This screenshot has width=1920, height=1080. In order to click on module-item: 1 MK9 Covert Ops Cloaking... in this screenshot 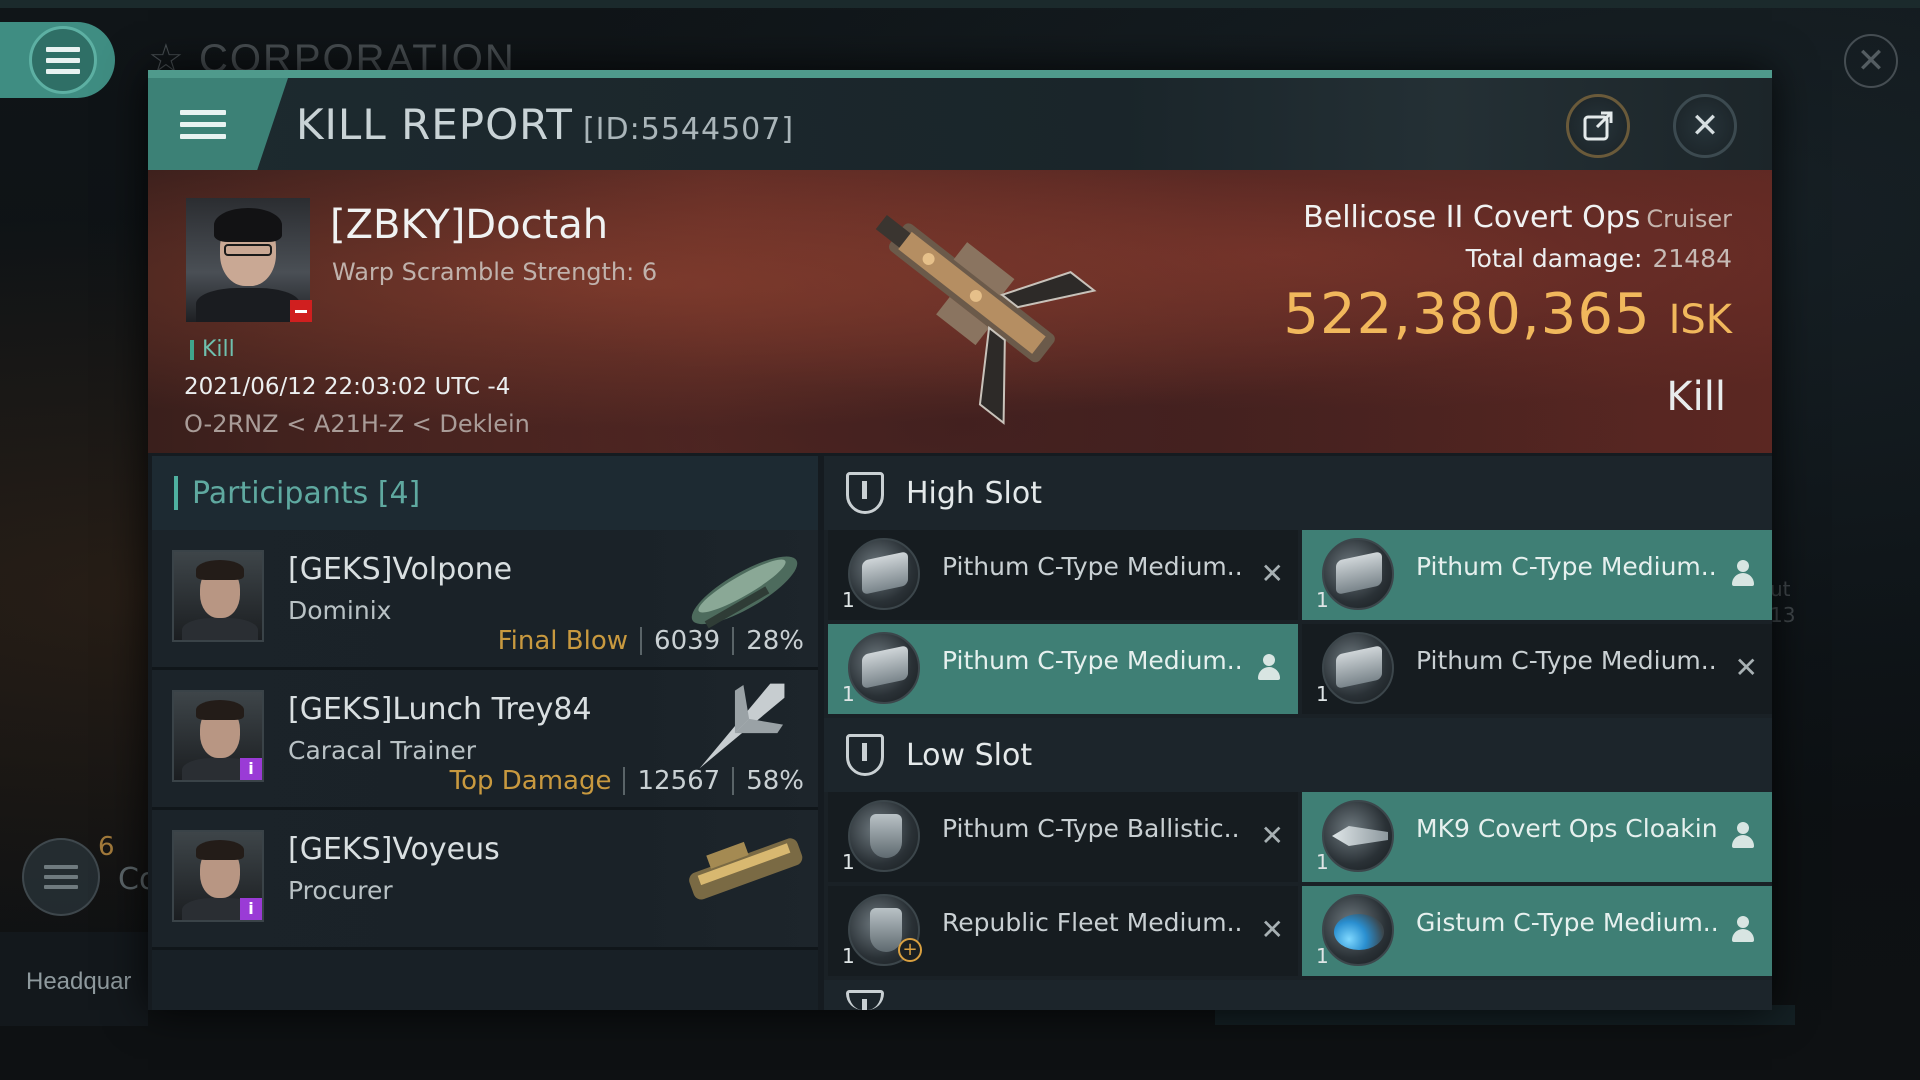, I will do `click(1537, 837)`.